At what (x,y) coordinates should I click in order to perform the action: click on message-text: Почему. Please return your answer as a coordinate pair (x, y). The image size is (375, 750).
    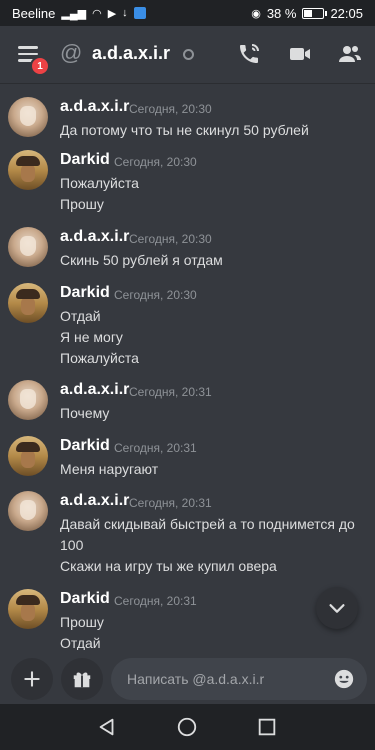
    Looking at the image, I should click on (85, 413).